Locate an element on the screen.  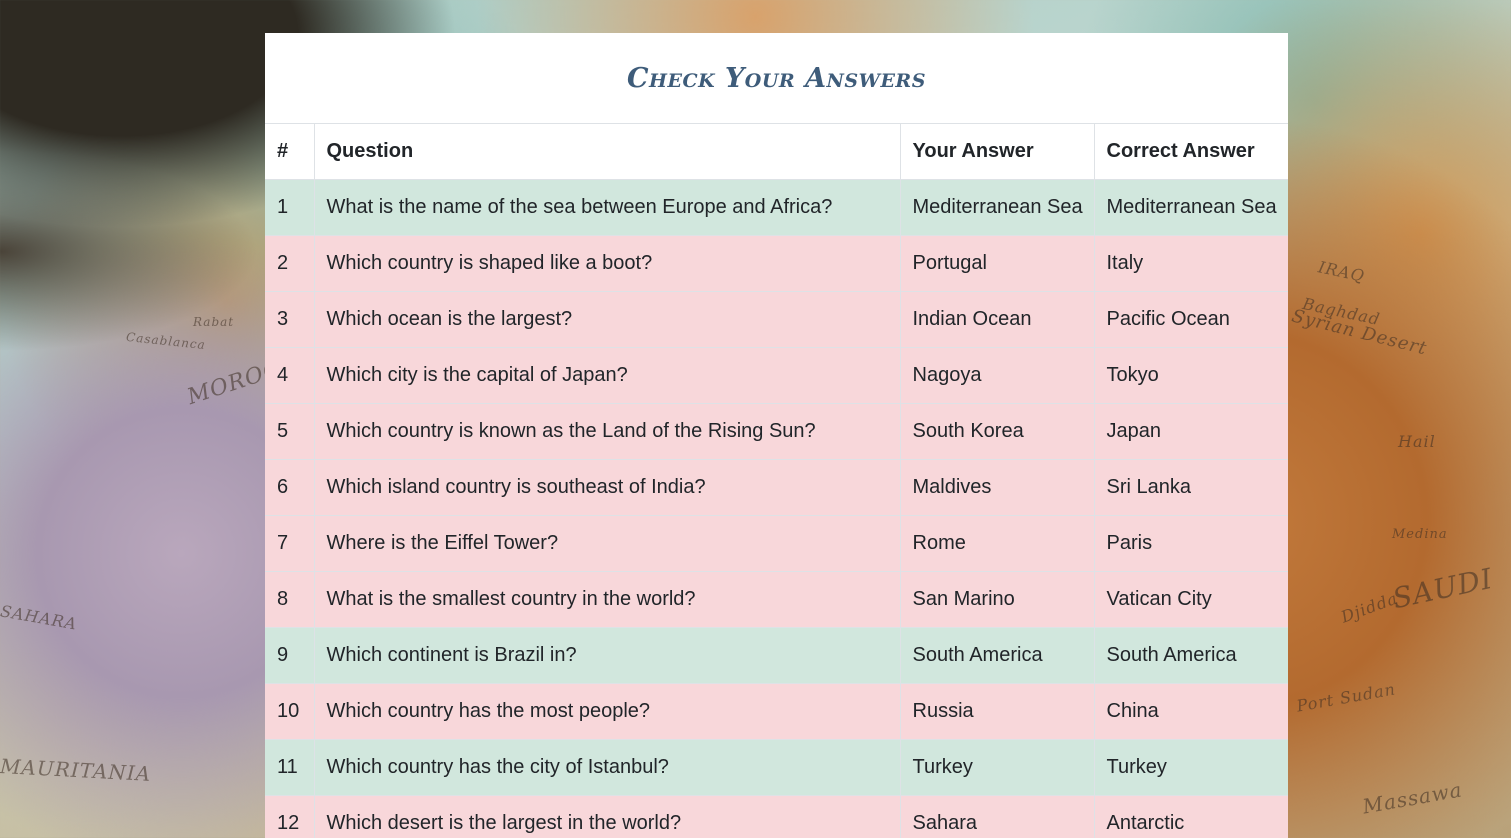
row-question: Which country is shaped like a boot? is located at coordinates (607, 263).